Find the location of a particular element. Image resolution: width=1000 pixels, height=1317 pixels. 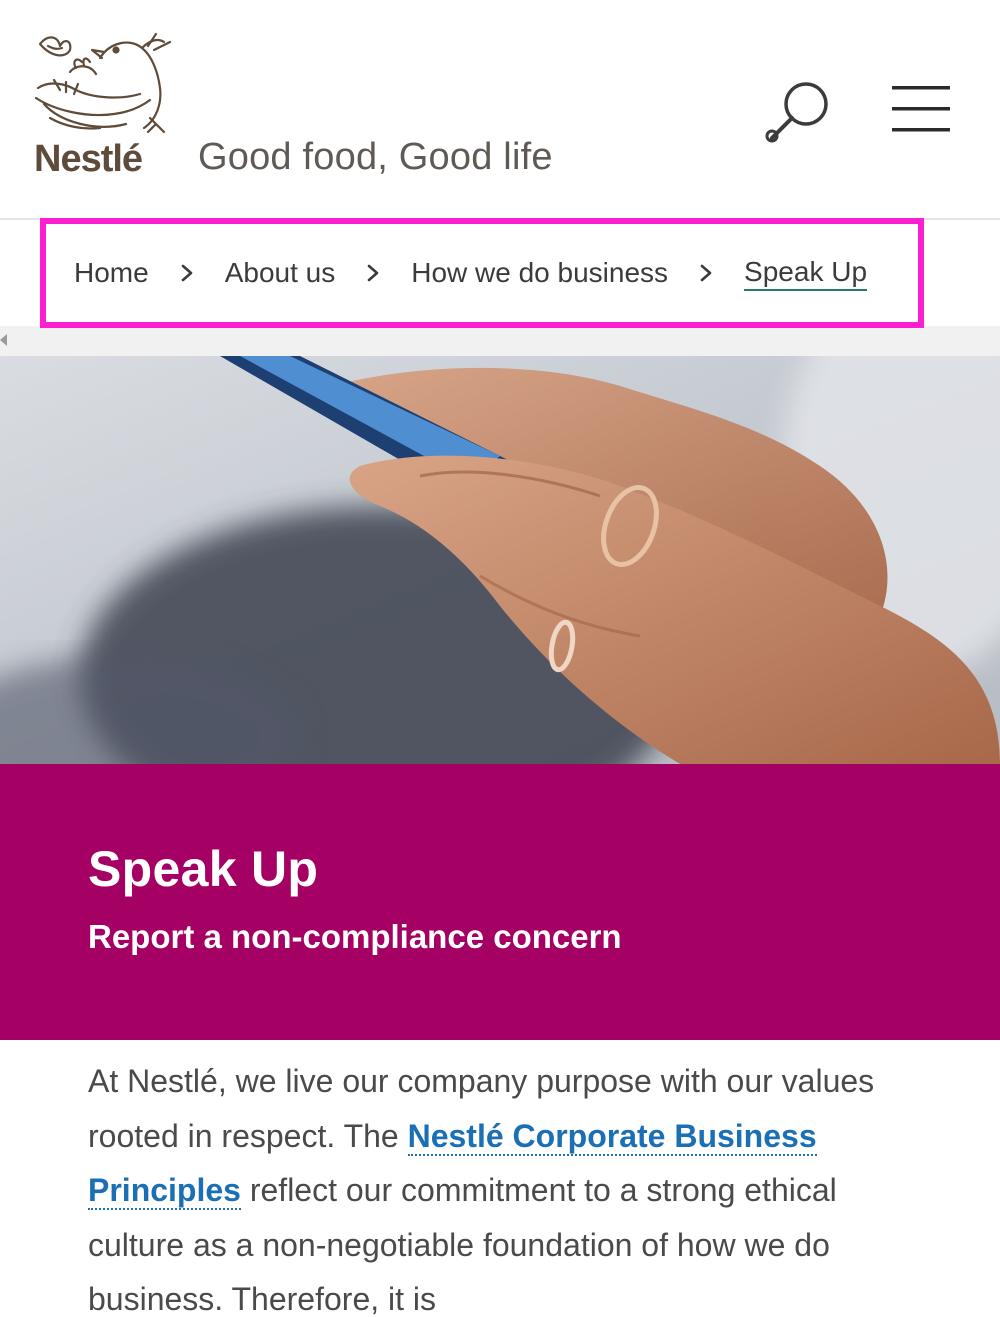

menu-button is located at coordinates (921, 109).